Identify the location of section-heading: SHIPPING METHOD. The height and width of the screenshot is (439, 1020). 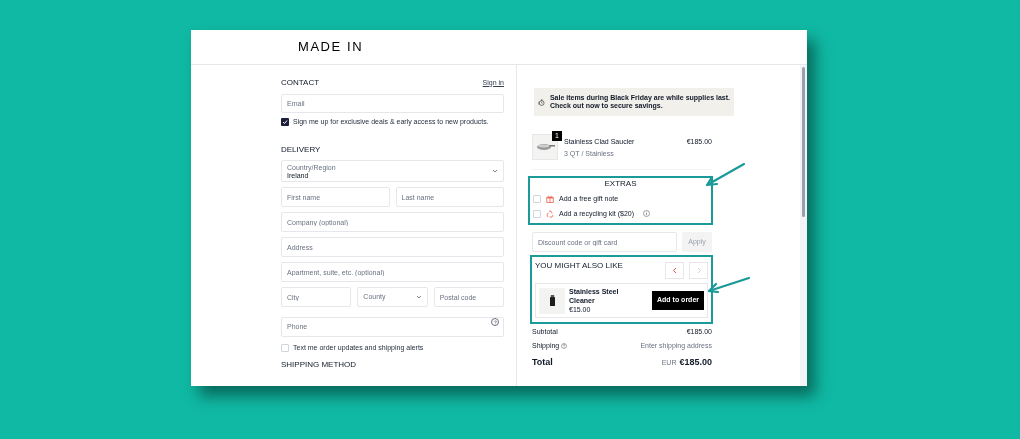
(319, 365).